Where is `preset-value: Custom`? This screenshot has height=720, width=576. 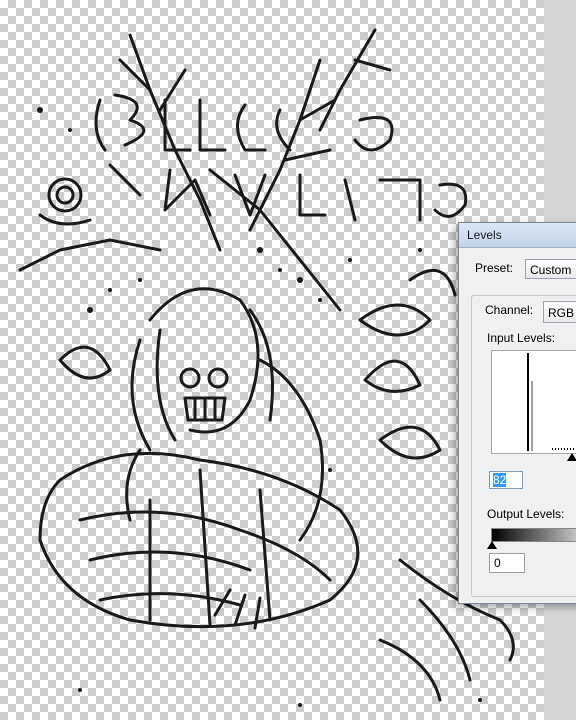 preset-value: Custom is located at coordinates (551, 270).